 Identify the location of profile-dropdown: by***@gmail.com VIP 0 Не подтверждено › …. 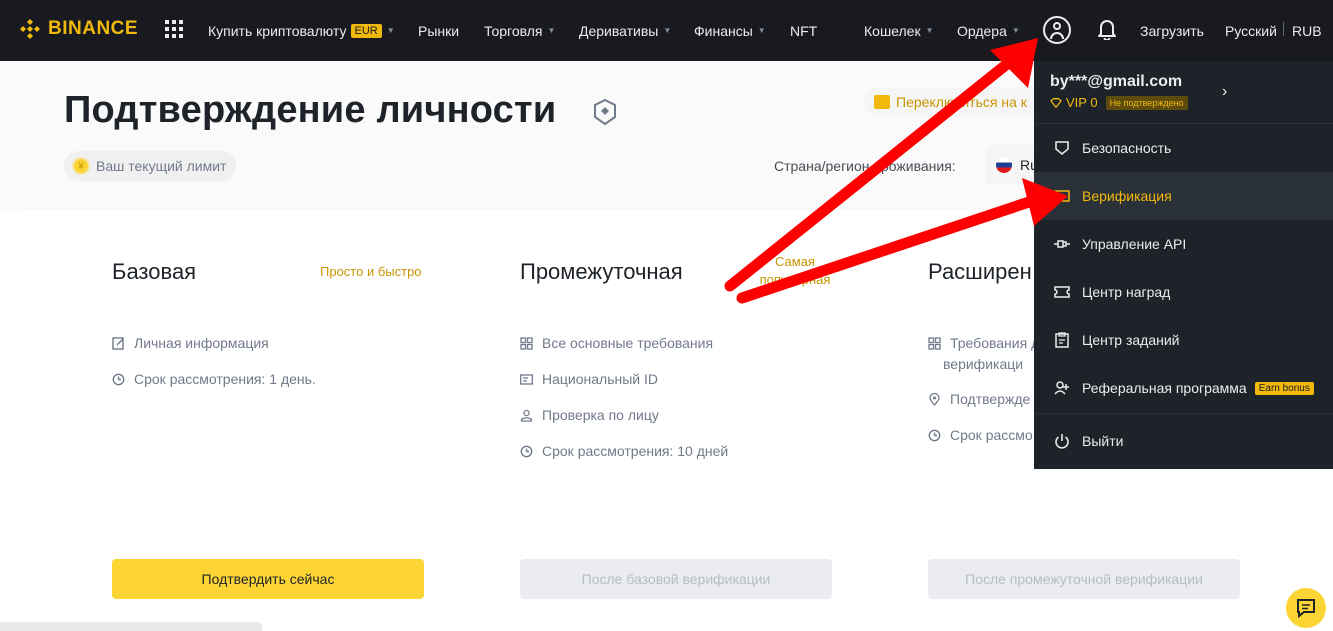
(1183, 265).